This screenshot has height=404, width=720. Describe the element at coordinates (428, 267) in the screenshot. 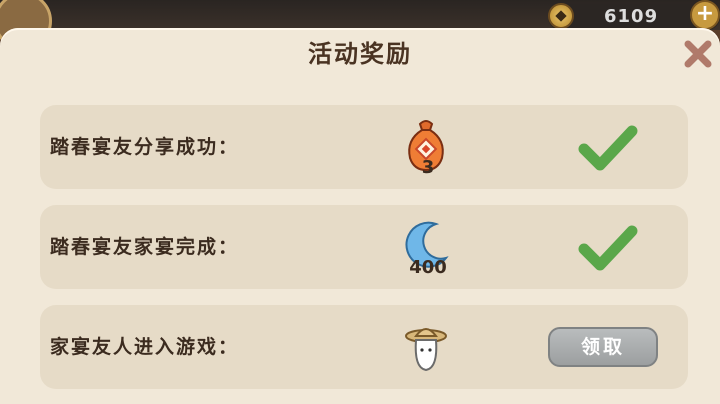

I see `reward-count: 400` at that location.